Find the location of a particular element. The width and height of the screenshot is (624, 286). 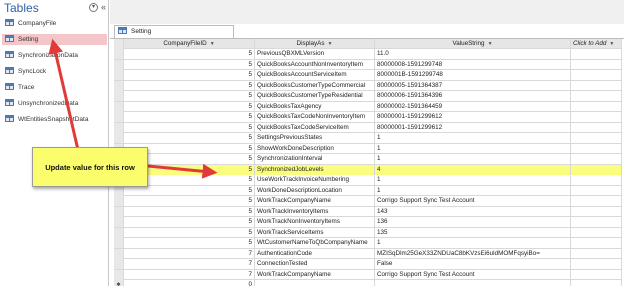

cell-displayas: QuickBooksTaxCodeNonInventoryItem is located at coordinates (315, 117).